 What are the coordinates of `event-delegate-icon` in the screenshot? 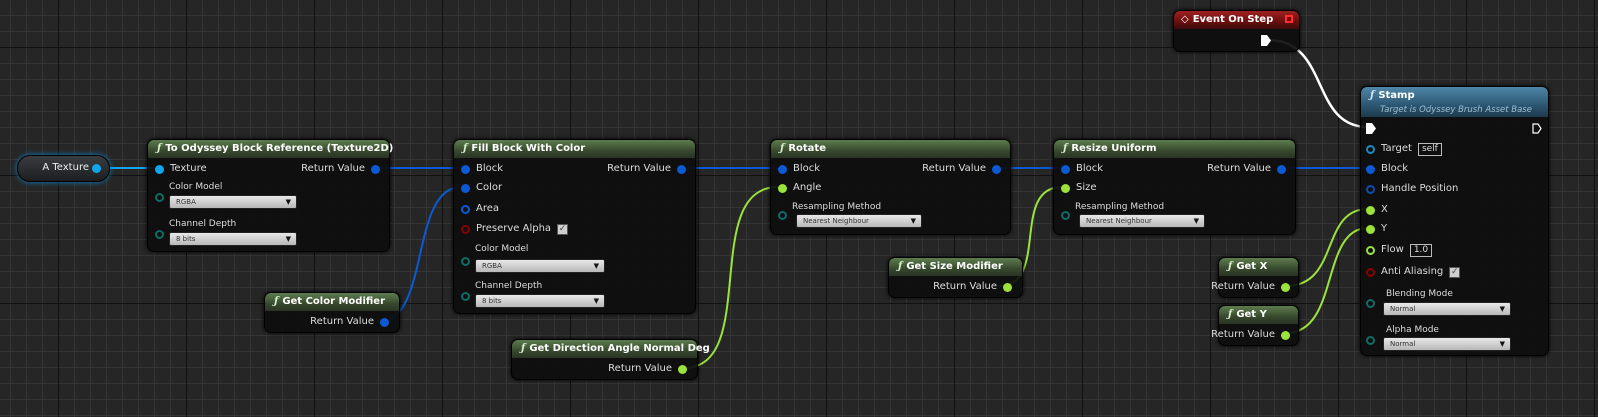 It's located at (1289, 19).